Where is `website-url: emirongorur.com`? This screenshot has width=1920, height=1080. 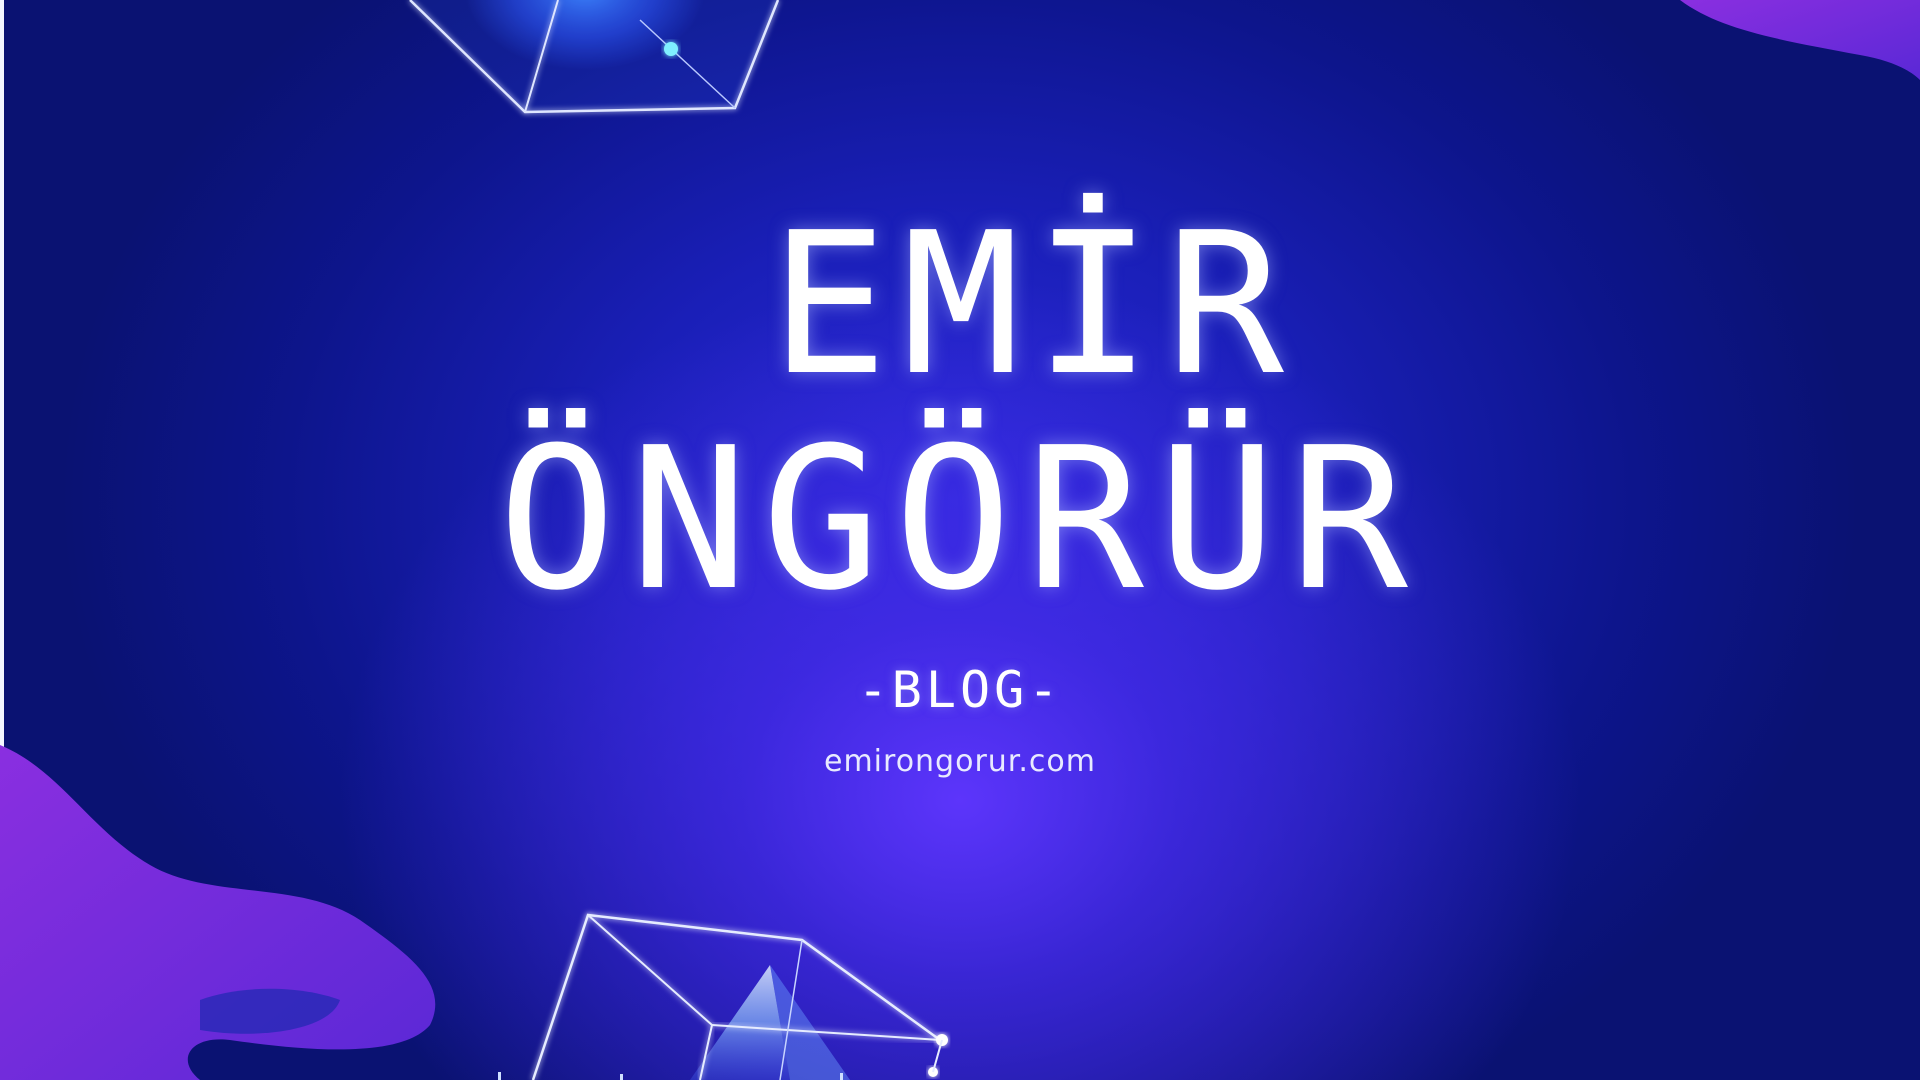 website-url: emirongorur.com is located at coordinates (960, 761).